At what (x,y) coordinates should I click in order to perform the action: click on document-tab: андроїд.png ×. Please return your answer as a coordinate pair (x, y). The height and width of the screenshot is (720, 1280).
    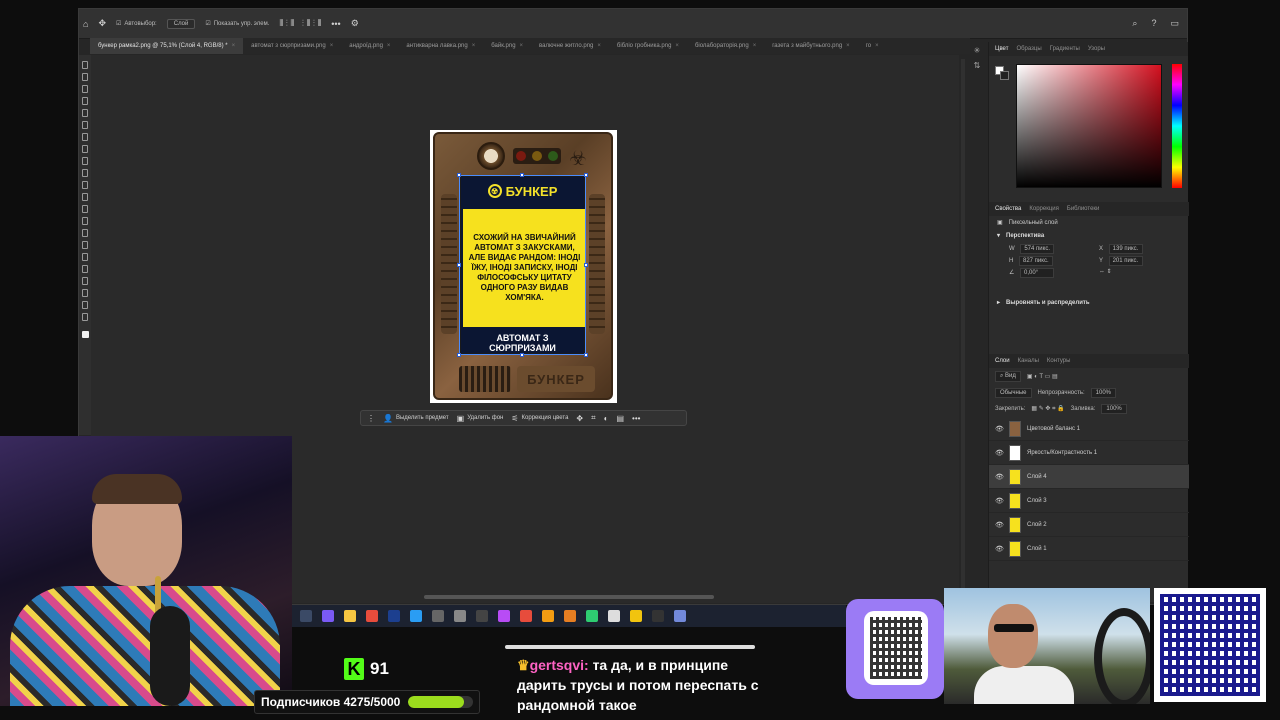
    Looking at the image, I should click on (369, 46).